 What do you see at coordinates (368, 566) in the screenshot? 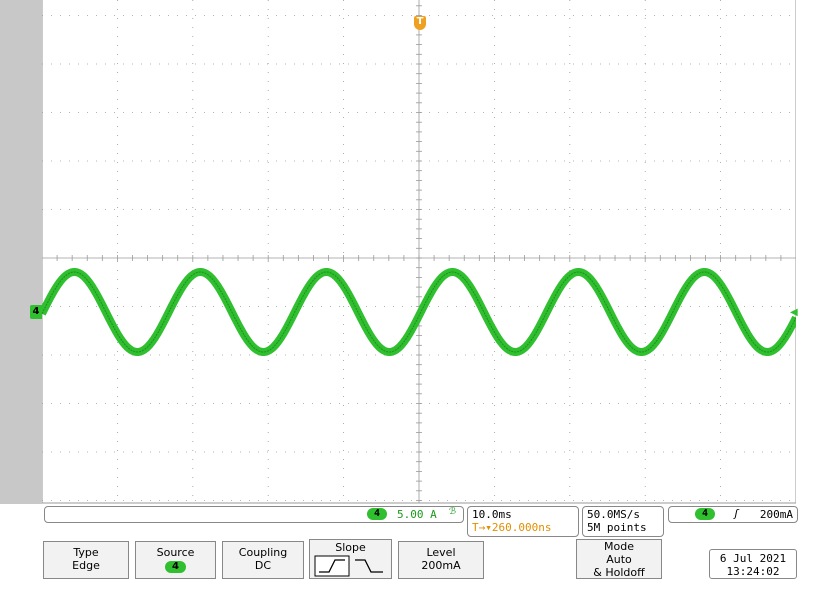
I see `falling-slope-icon` at bounding box center [368, 566].